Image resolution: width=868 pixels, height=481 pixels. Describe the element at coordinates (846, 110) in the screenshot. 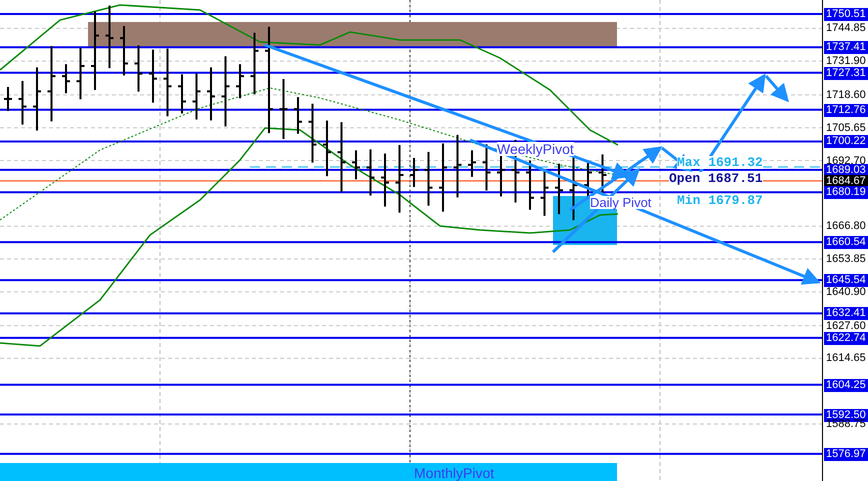

I see `price-label: 1712.76` at that location.